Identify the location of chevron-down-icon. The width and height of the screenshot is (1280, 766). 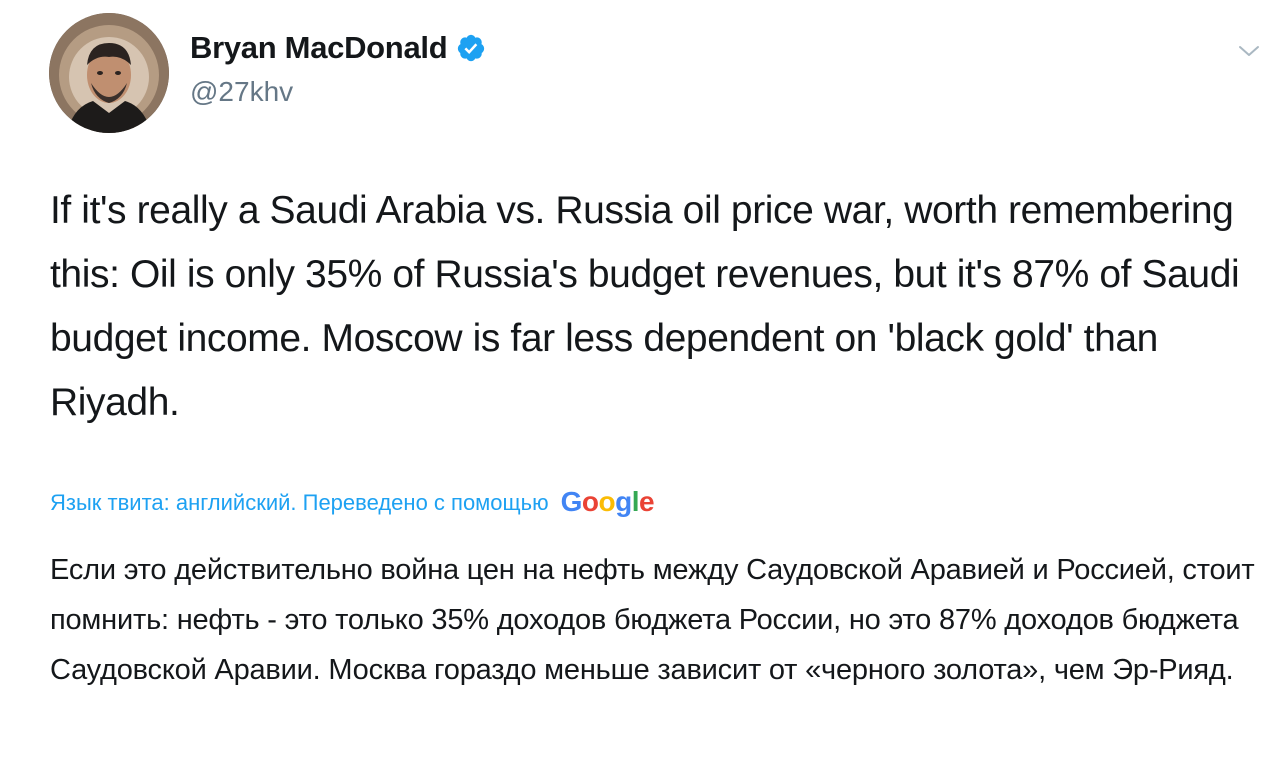
(1249, 51).